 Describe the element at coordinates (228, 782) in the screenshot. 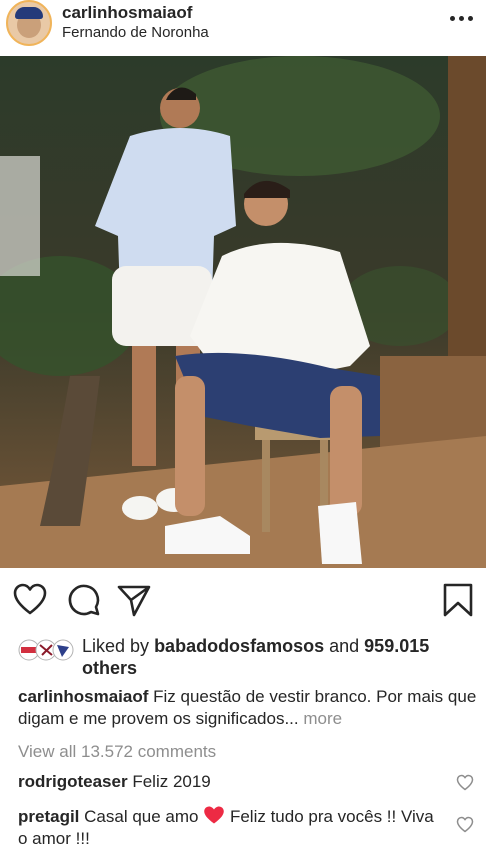

I see `comment-item: rodrigoteaser Feliz 2019` at that location.